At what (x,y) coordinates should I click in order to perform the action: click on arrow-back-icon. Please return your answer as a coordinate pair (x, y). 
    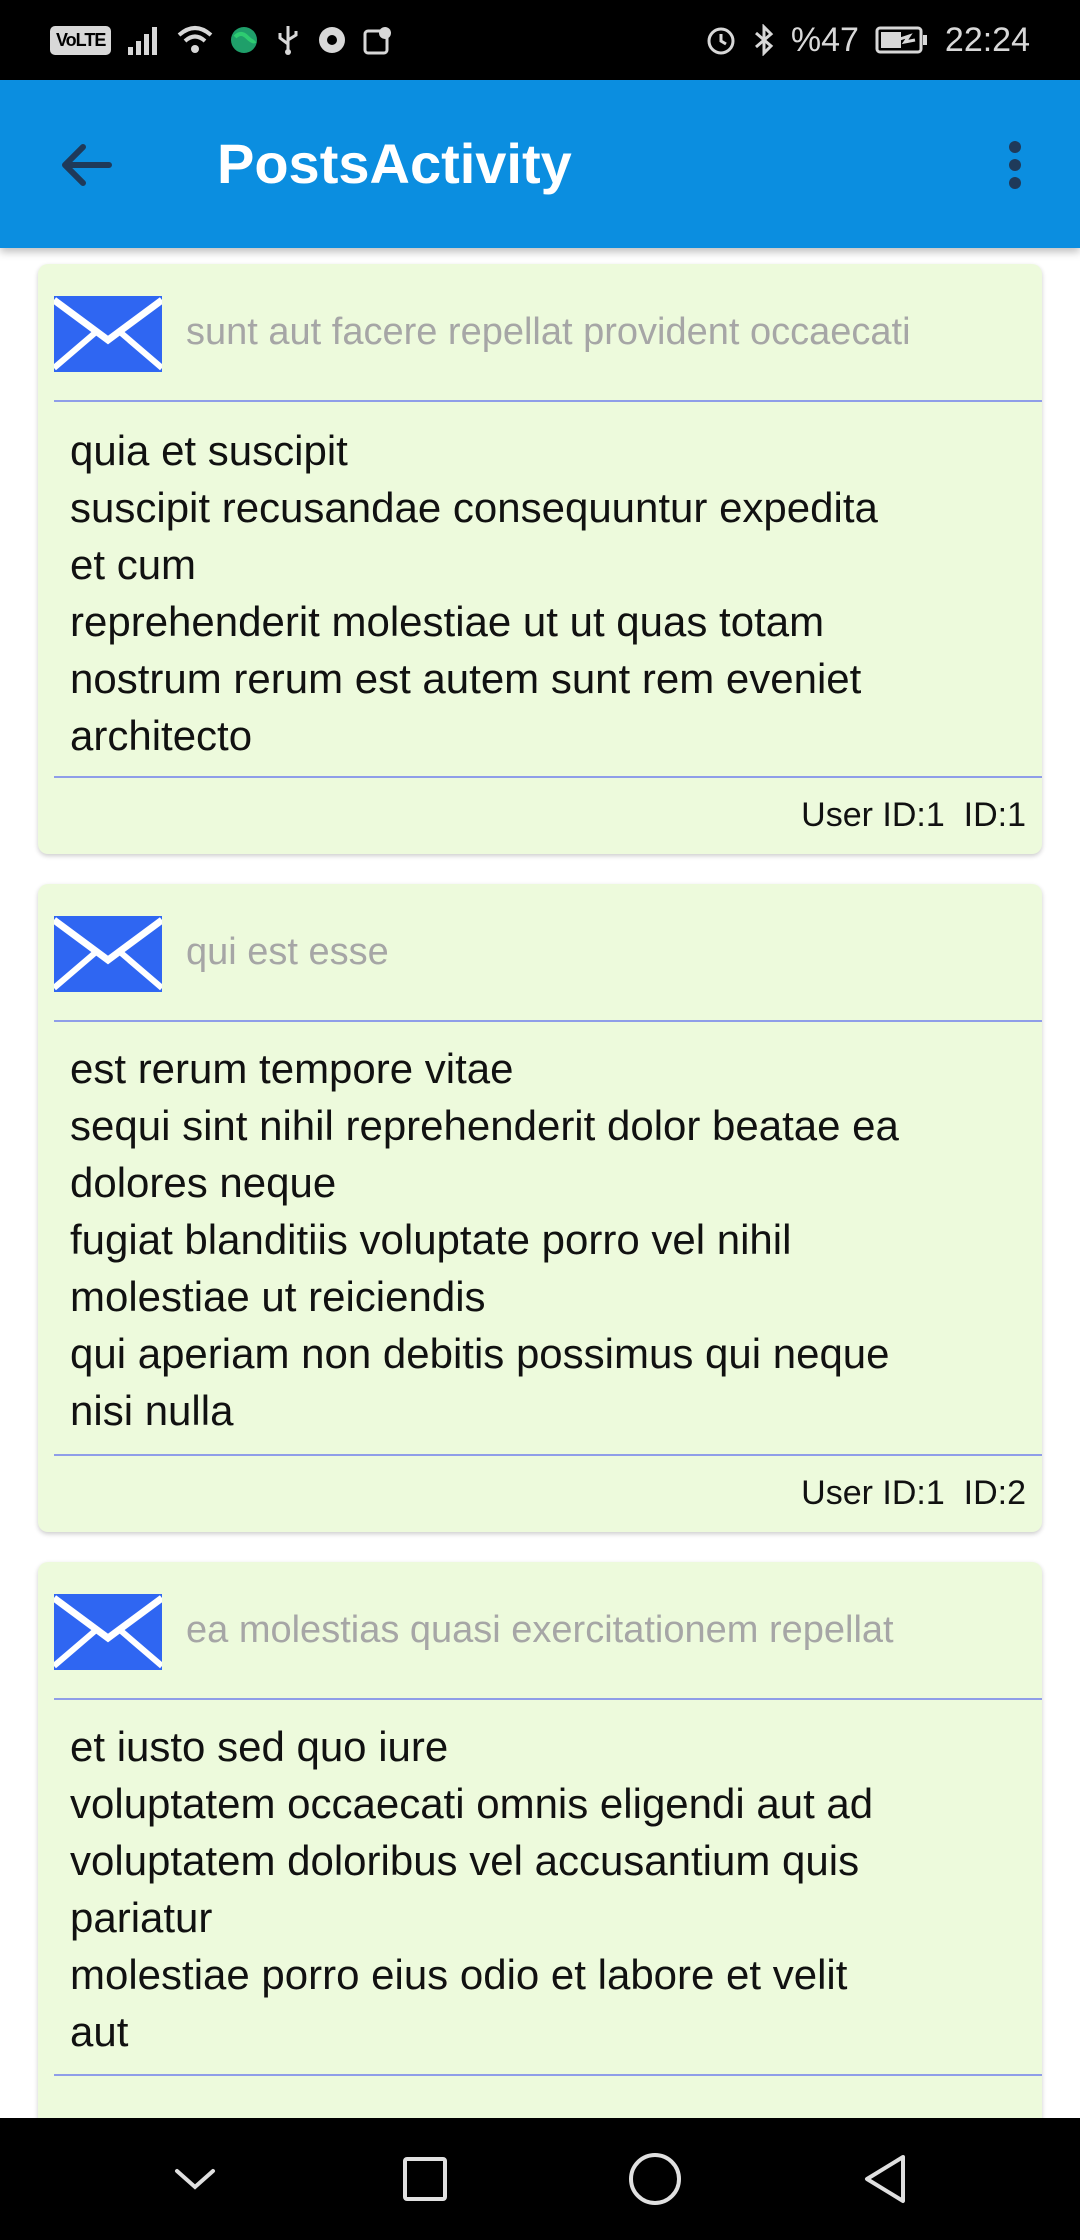
    Looking at the image, I should click on (87, 165).